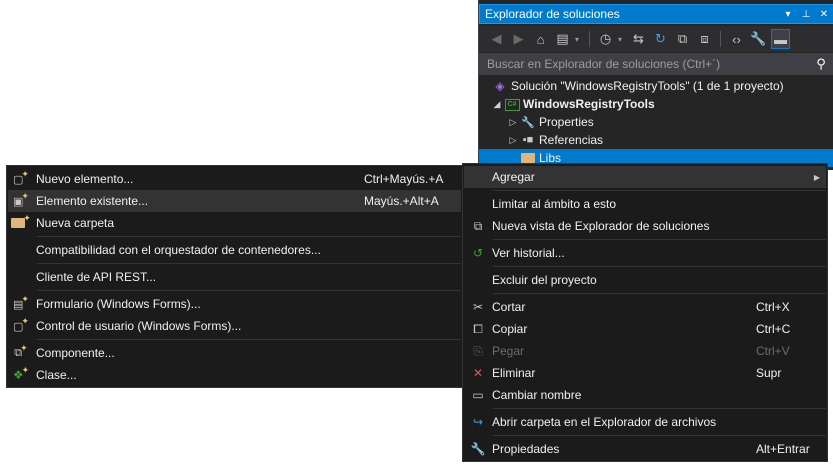 This screenshot has width=833, height=468. Describe the element at coordinates (645, 177) in the screenshot. I see `menu-item-agregar: Agregar ▶` at that location.